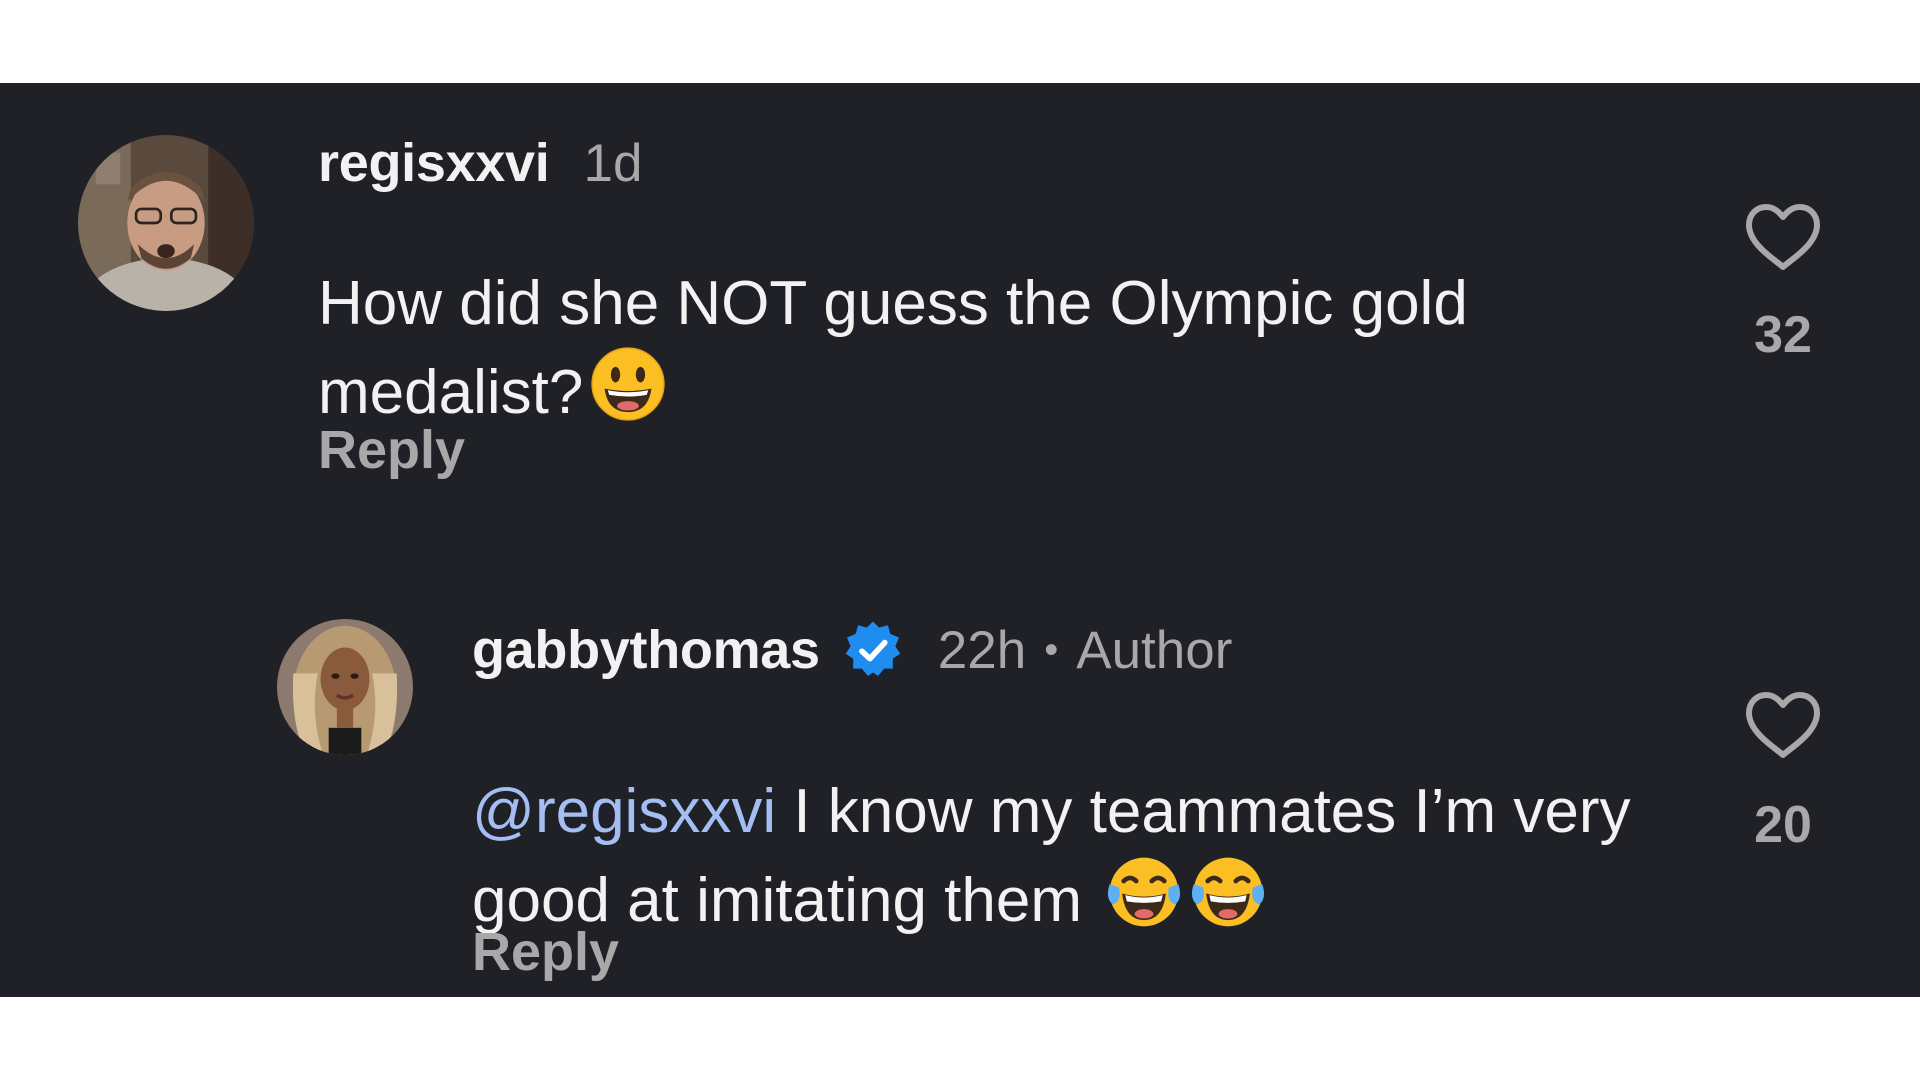  I want to click on timestamp: 22h, so click(982, 650).